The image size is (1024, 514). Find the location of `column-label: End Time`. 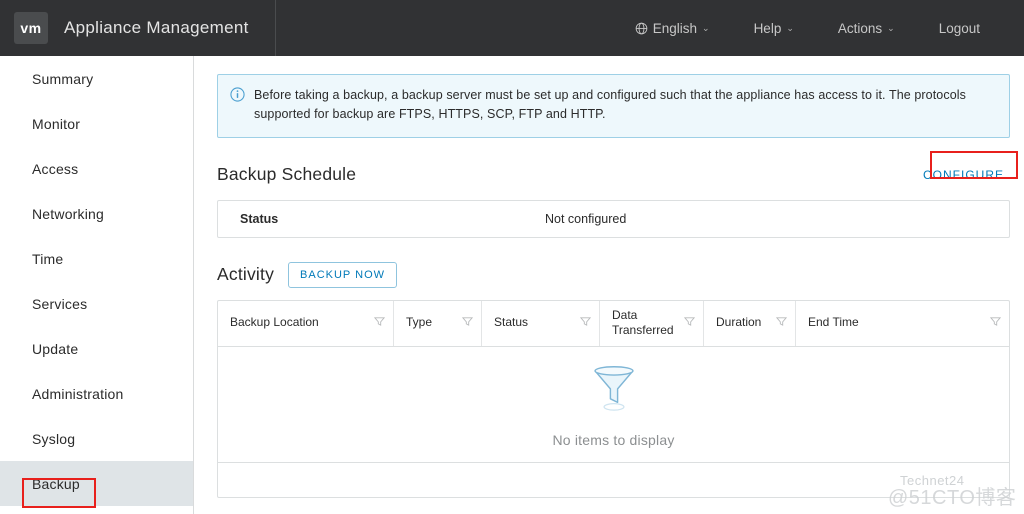

column-label: End Time is located at coordinates (833, 322).